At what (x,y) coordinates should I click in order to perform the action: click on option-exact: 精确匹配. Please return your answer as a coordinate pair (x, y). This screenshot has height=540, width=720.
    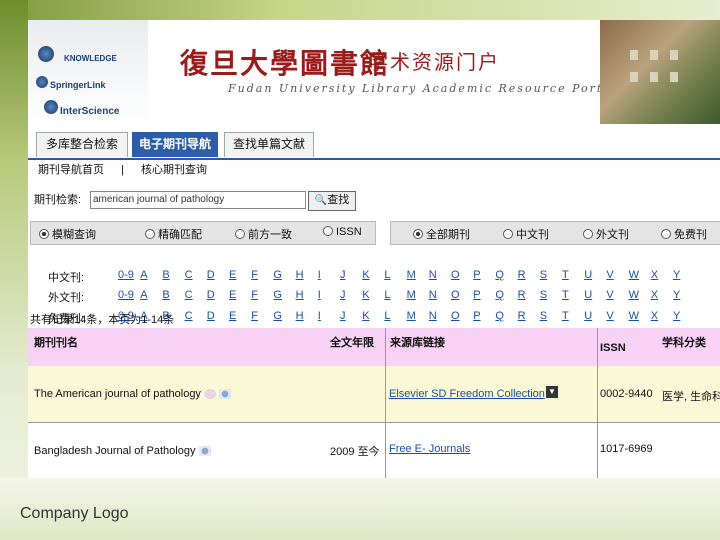
    Looking at the image, I should click on (173, 234).